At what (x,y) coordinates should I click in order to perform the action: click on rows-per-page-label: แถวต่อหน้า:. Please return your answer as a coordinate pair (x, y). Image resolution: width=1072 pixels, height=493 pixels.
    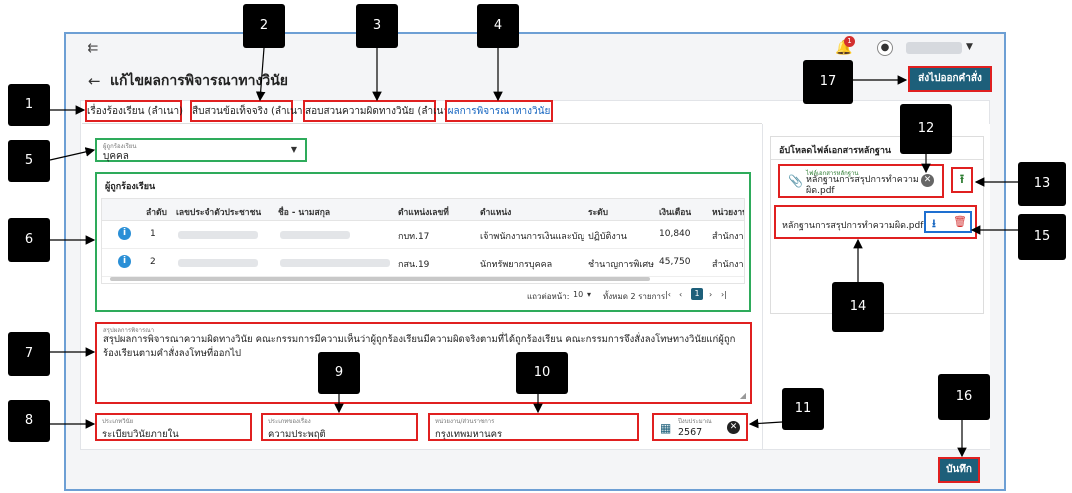
    Looking at the image, I should click on (548, 296).